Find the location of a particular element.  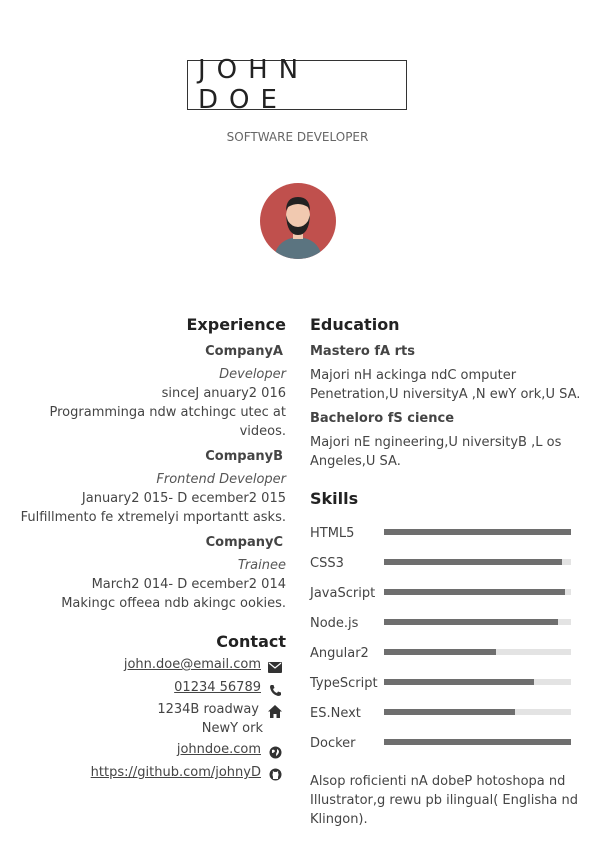

skill-name: Docker is located at coordinates (333, 743).